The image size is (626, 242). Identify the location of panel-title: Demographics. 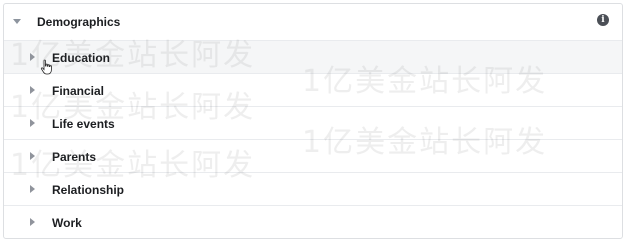
(79, 22).